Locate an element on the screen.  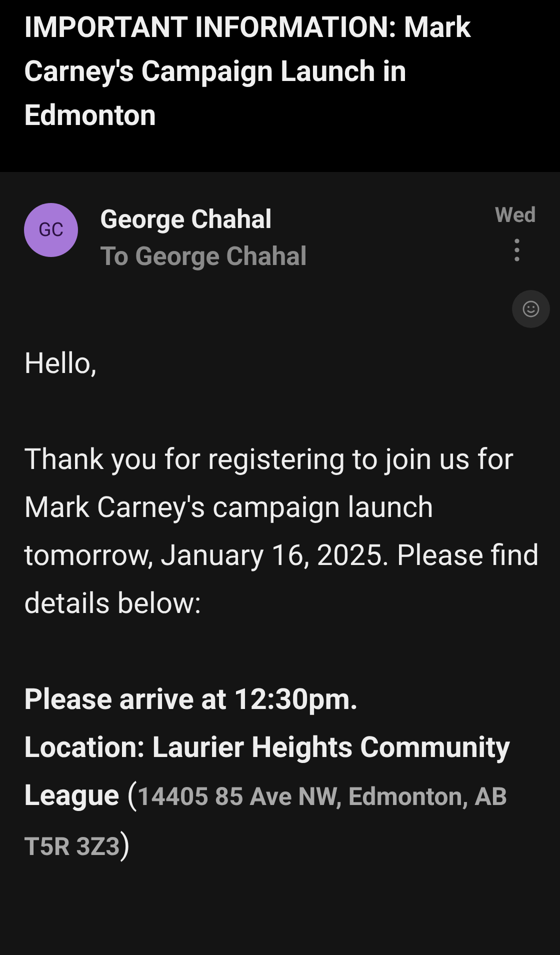
body-paragraph: Hello, is located at coordinates (61, 364).